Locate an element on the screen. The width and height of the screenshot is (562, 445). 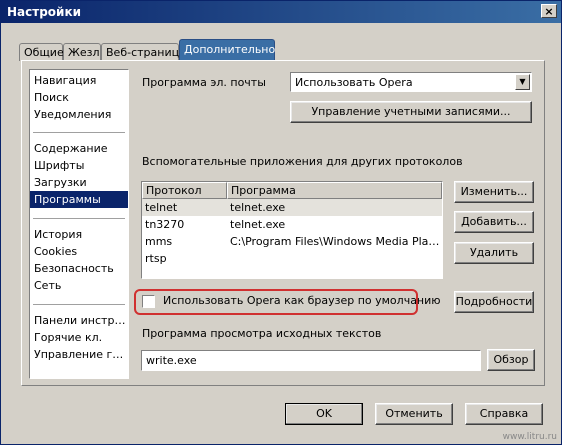
close-button: × is located at coordinates (549, 11).